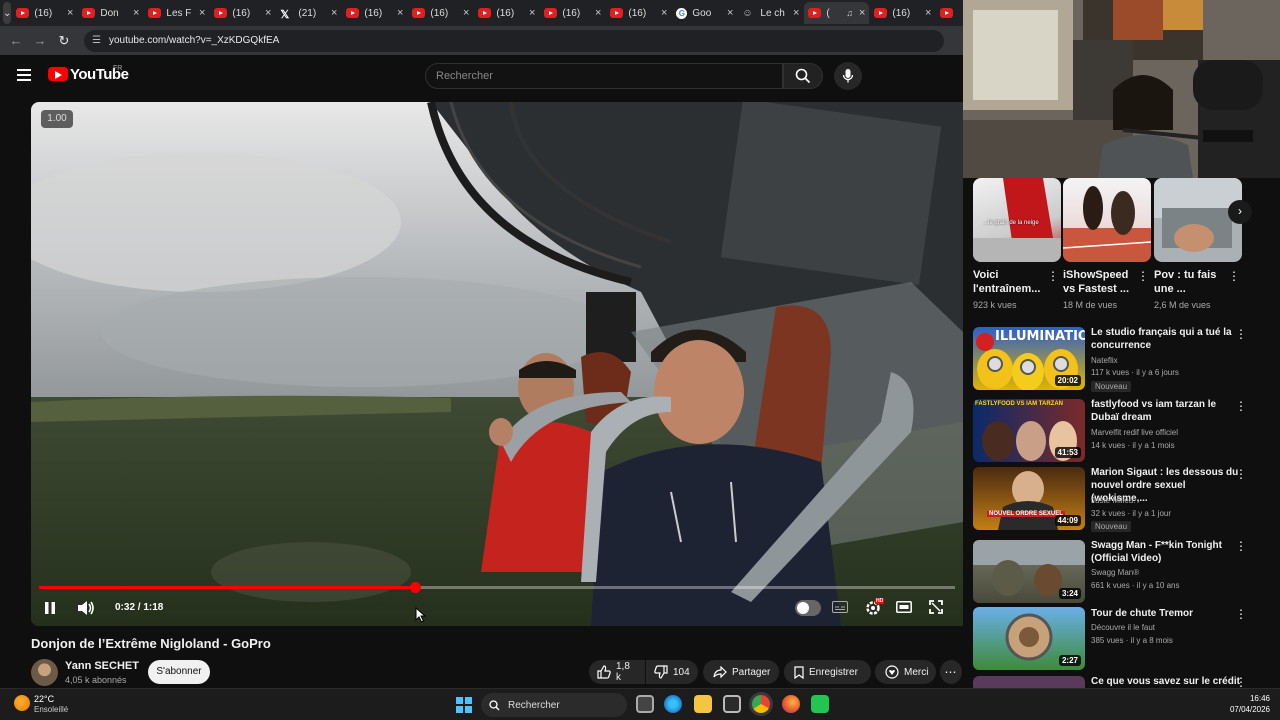 The width and height of the screenshot is (1280, 720). Describe the element at coordinates (604, 76) in the screenshot. I see `search-input: Rechercher` at that location.